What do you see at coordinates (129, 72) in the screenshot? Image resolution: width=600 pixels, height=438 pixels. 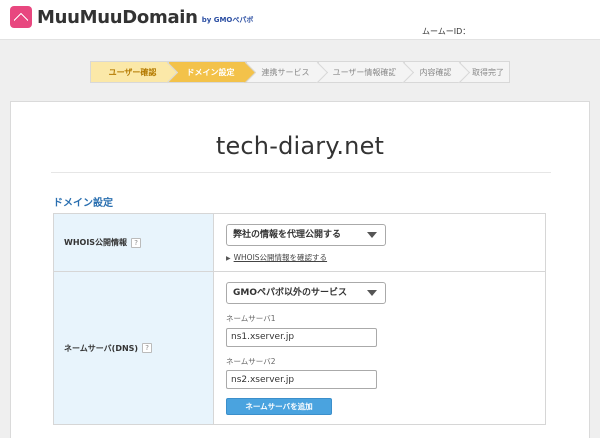 I see `step-user-confirm: ユーザー確認` at bounding box center [129, 72].